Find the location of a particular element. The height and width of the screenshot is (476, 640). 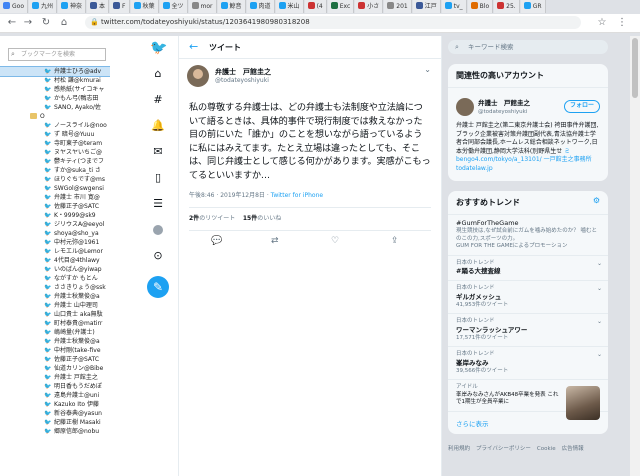

bookmark-item: 🐦 山口貴士 aka無駄 is located at coordinates (55, 314).